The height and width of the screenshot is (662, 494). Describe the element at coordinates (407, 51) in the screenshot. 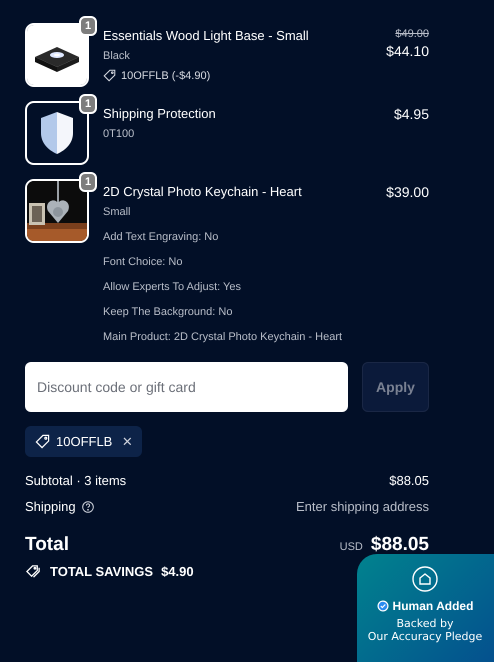

I see `item-price: $44.10` at that location.